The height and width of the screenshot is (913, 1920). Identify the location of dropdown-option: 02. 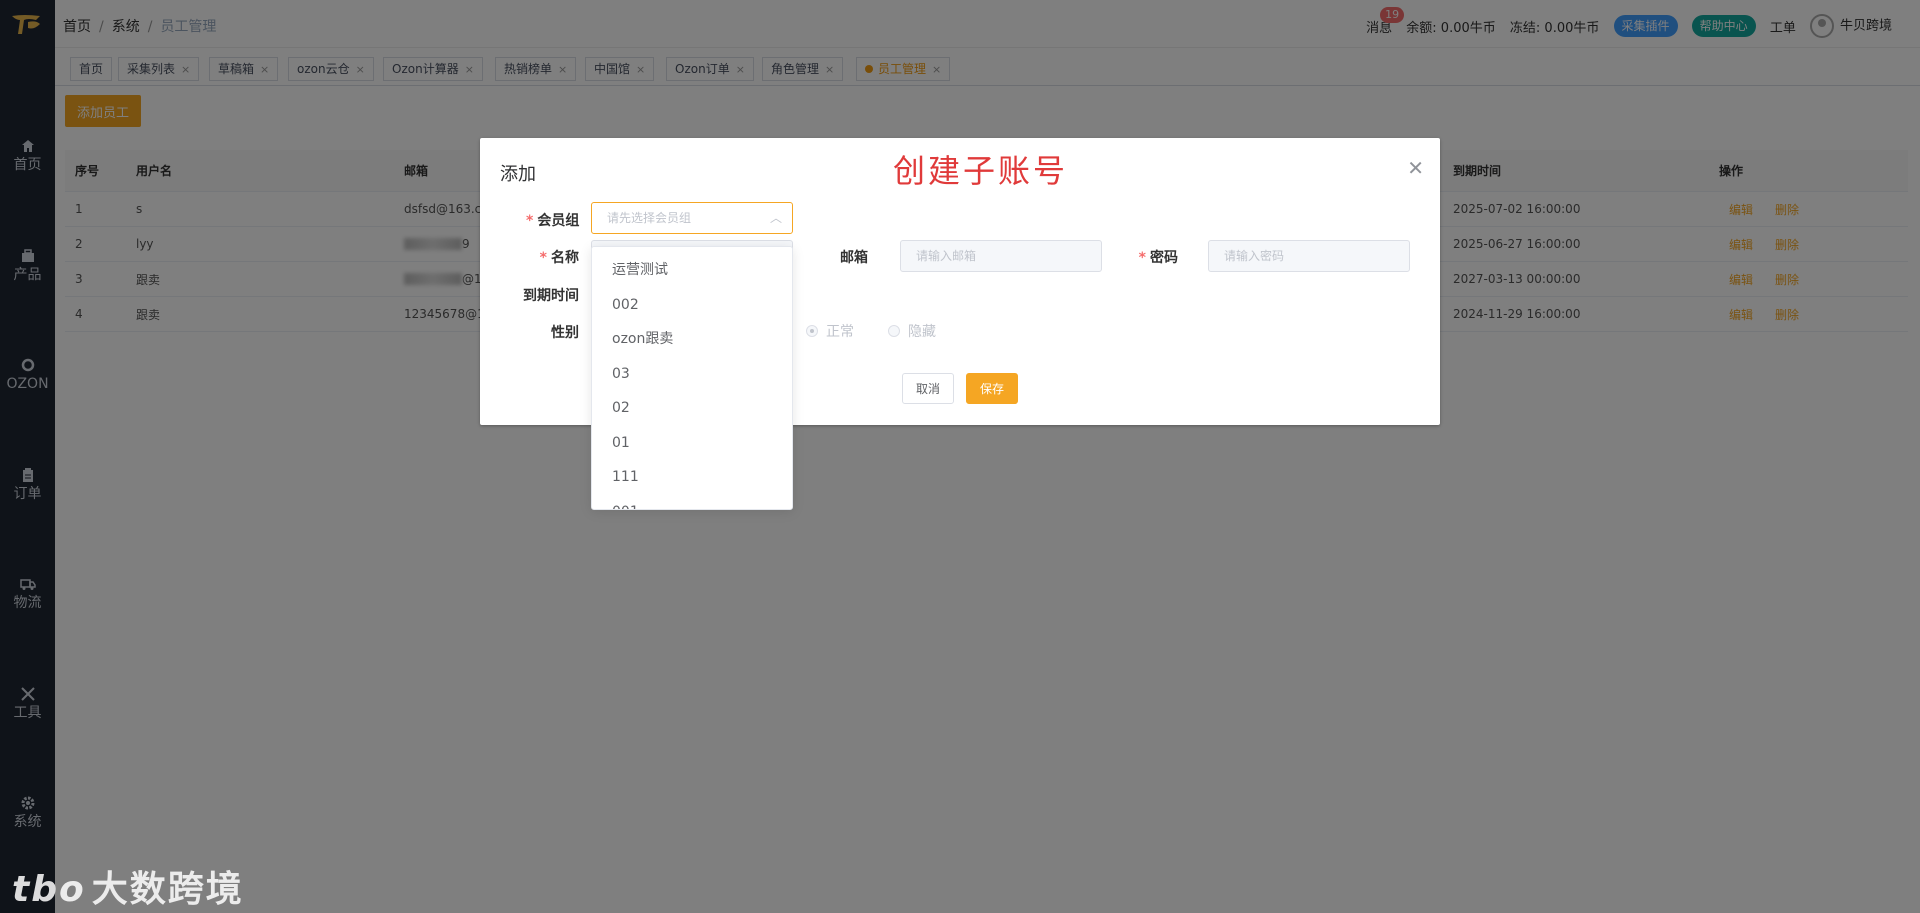
(692, 408).